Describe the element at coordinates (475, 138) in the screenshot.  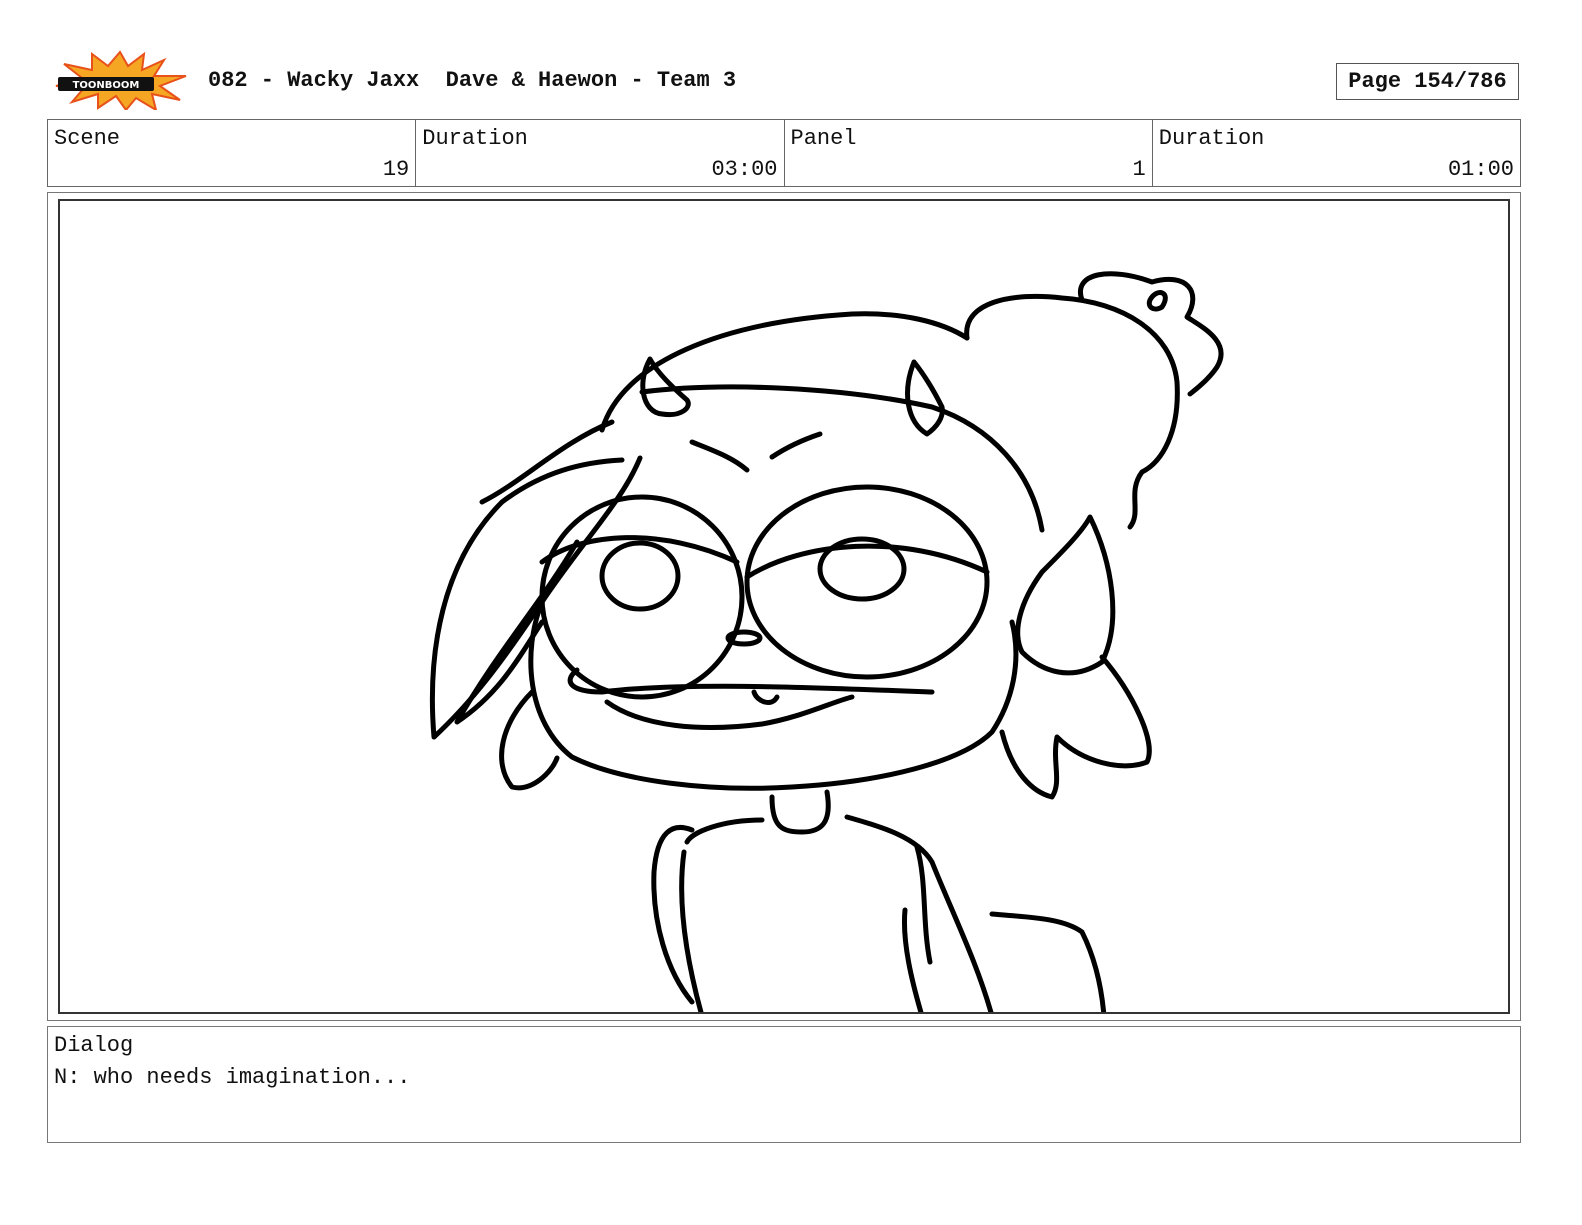
I see `scene-duration-label: Duration` at that location.